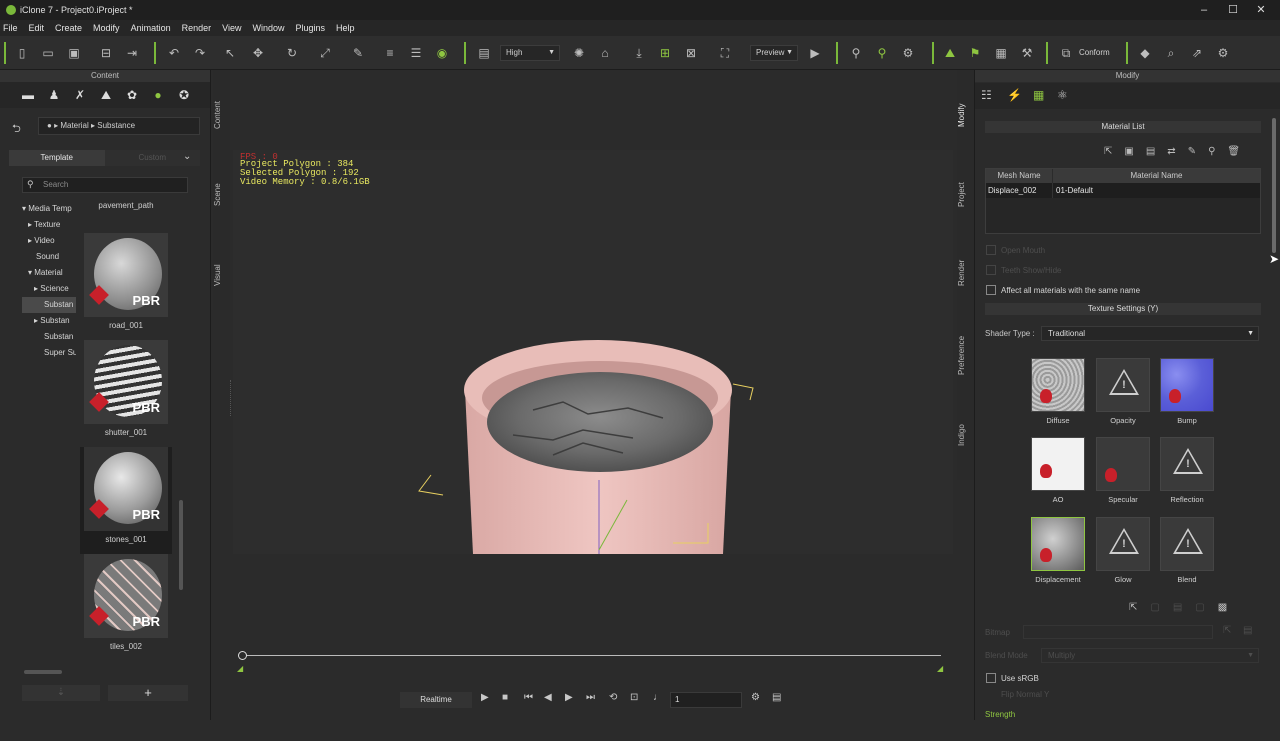 The height and width of the screenshot is (741, 1280). I want to click on menu-window: Window, so click(268, 28).